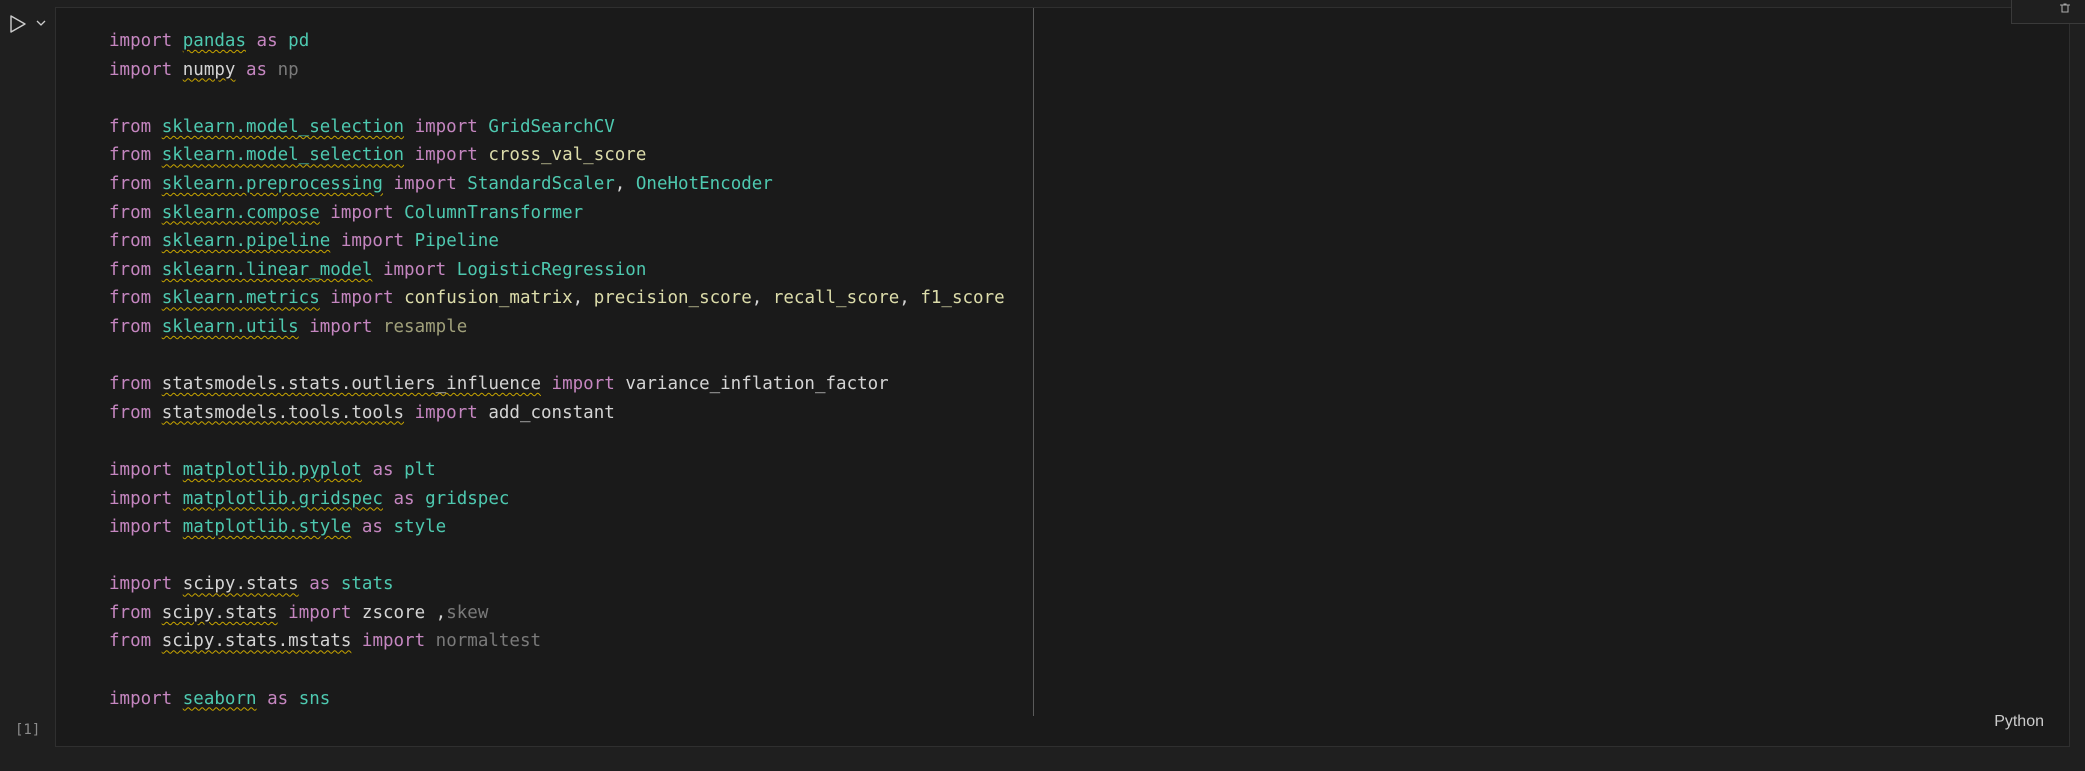 This screenshot has height=771, width=2085. What do you see at coordinates (2019, 722) in the screenshot?
I see `language-picker: Python` at bounding box center [2019, 722].